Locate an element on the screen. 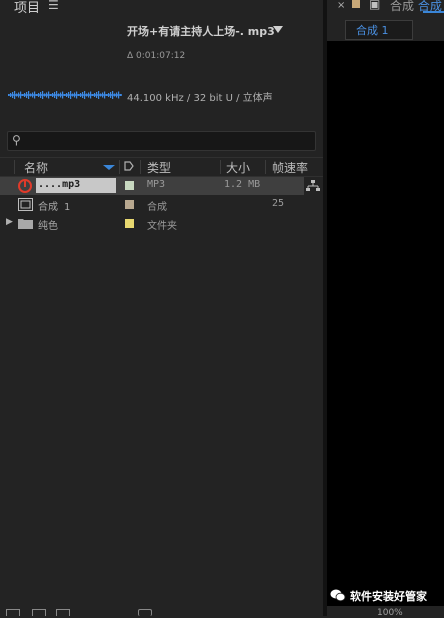  tab-composition-icon: ▣ is located at coordinates (374, 5).